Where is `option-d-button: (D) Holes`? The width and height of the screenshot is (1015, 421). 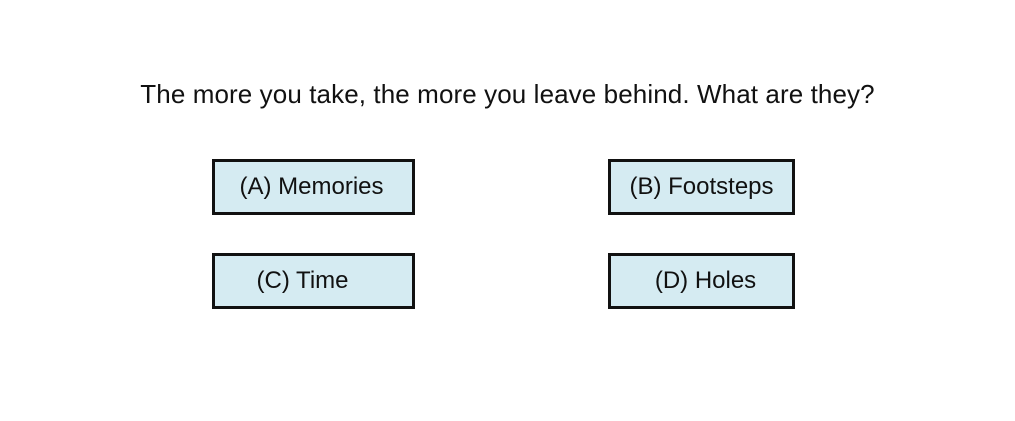 option-d-button: (D) Holes is located at coordinates (701, 281).